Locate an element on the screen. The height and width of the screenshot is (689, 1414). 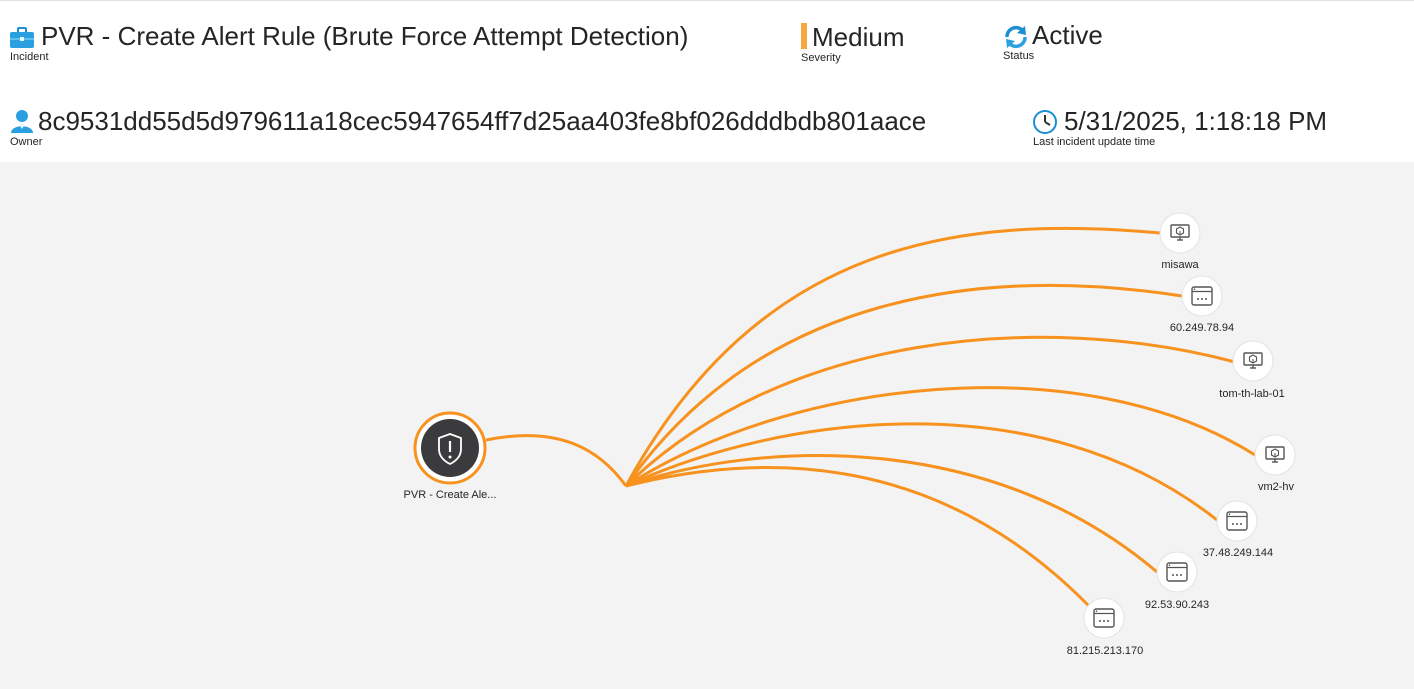
incident-title-label: Incident is located at coordinates (29, 57).